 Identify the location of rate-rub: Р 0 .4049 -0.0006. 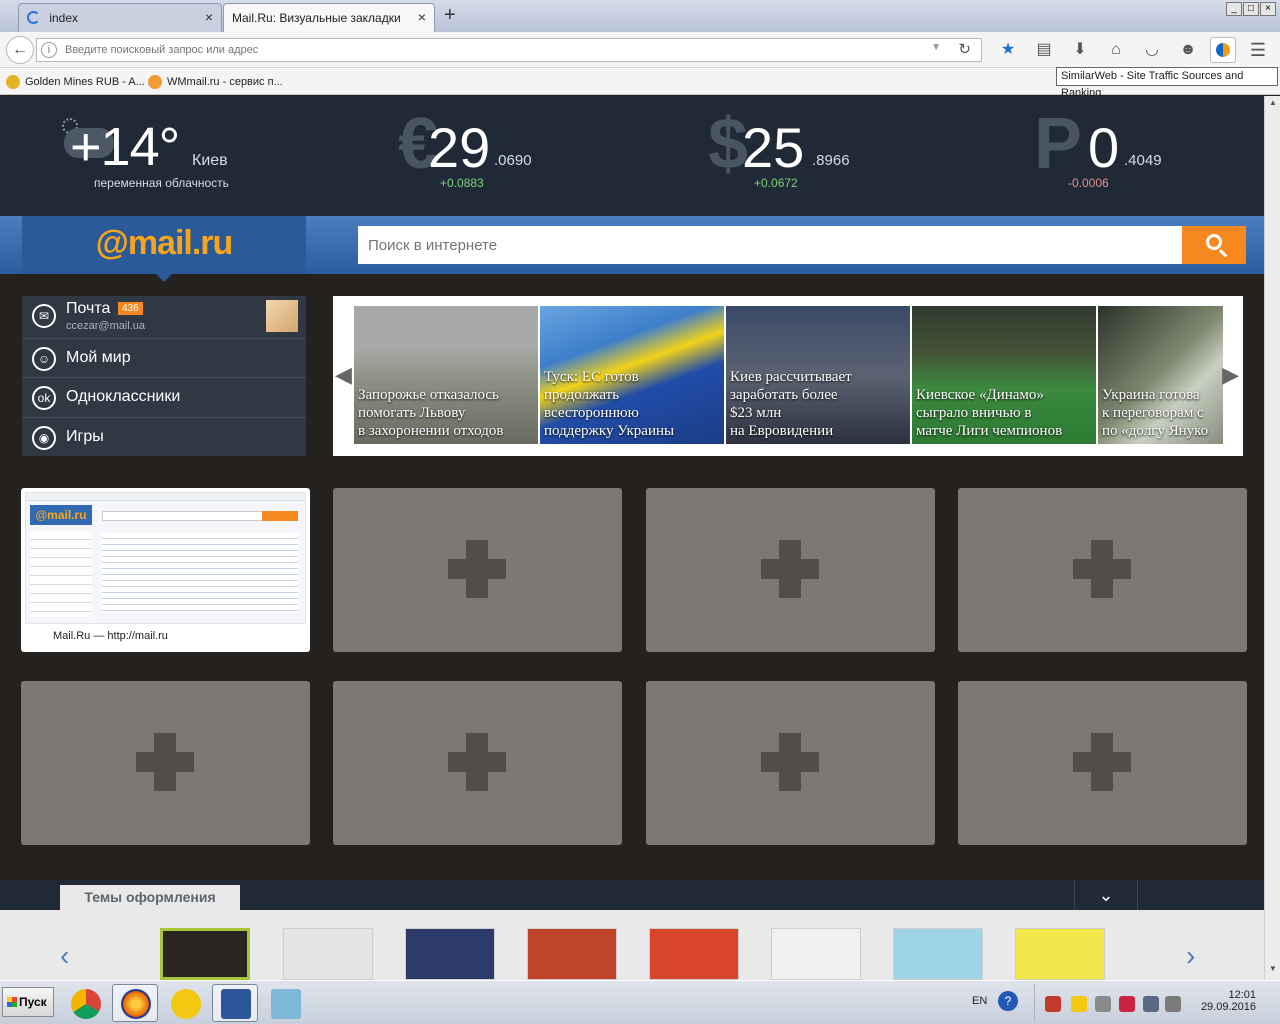
(1104, 153).